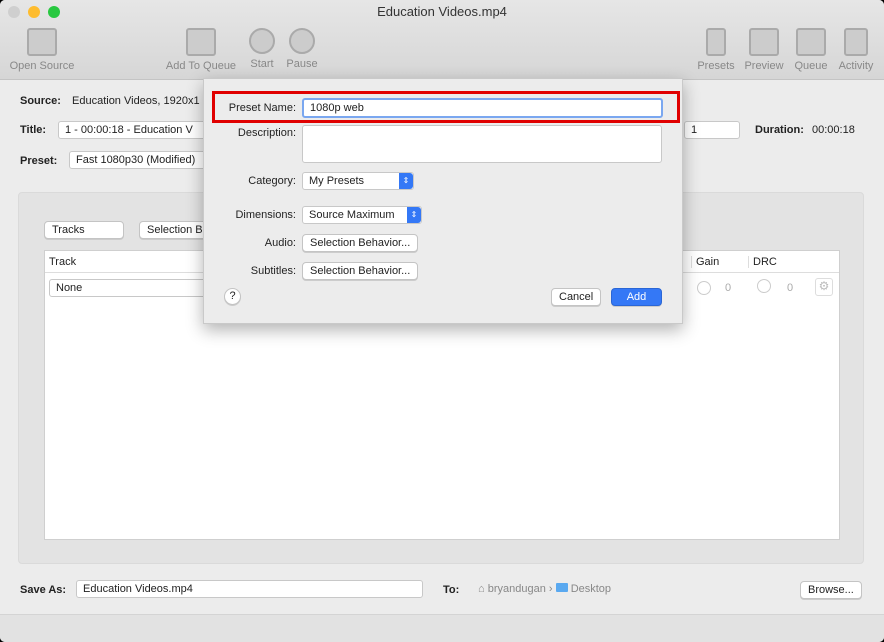 The width and height of the screenshot is (884, 642). What do you see at coordinates (201, 42) in the screenshot?
I see `add-to-queue-icon` at bounding box center [201, 42].